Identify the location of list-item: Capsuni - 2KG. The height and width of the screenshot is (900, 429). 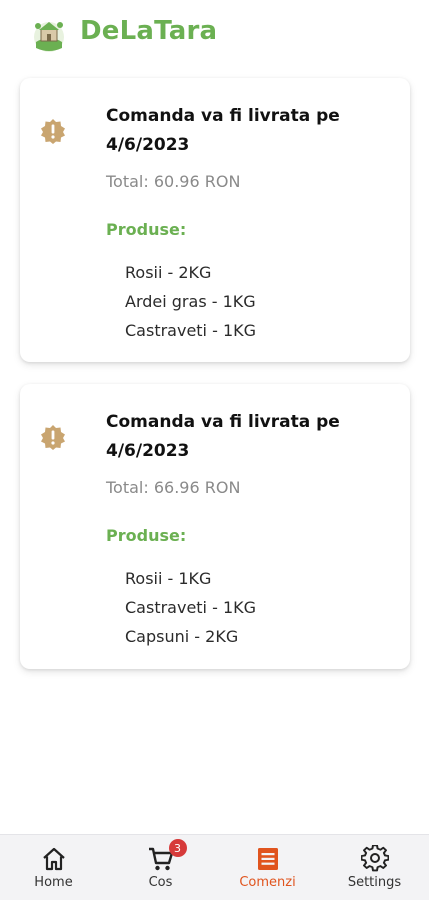
(182, 636).